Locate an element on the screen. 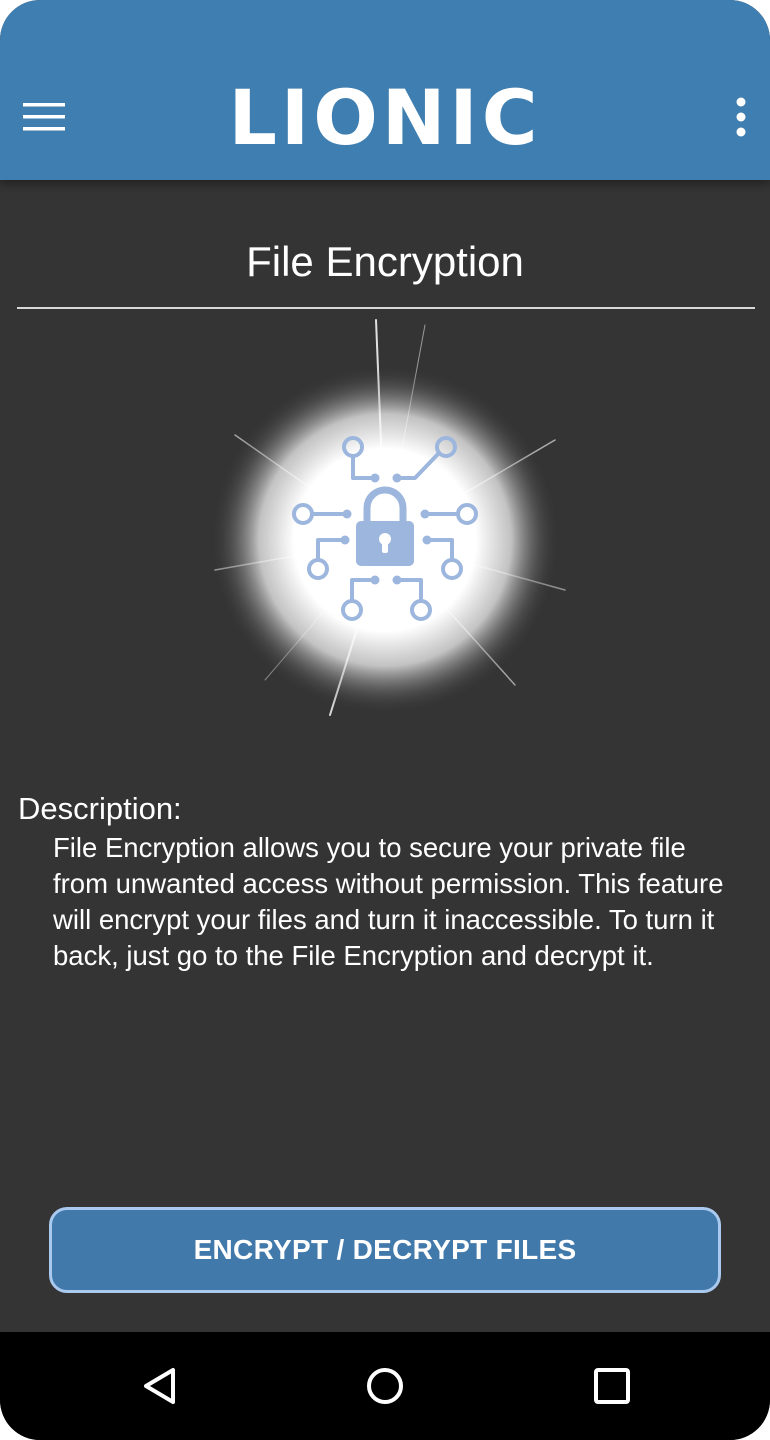 The image size is (770, 1440). nav-back-button is located at coordinates (161, 1386).